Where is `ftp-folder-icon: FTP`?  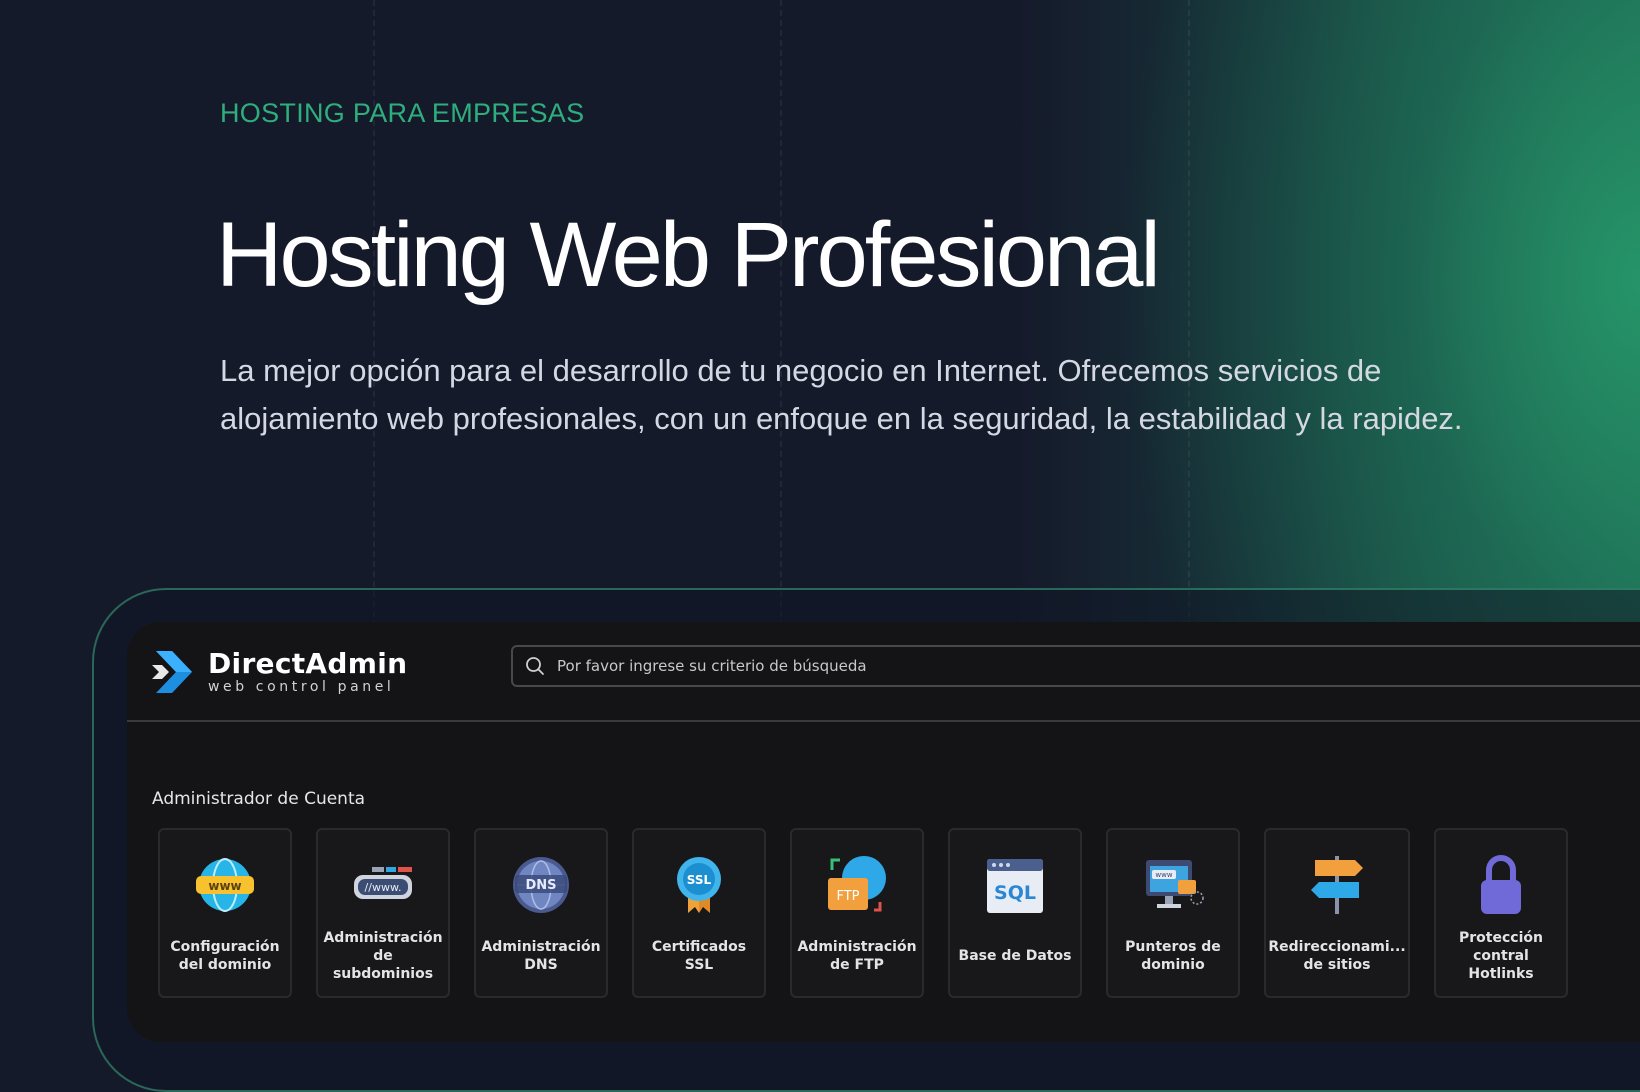 ftp-folder-icon: FTP is located at coordinates (857, 884).